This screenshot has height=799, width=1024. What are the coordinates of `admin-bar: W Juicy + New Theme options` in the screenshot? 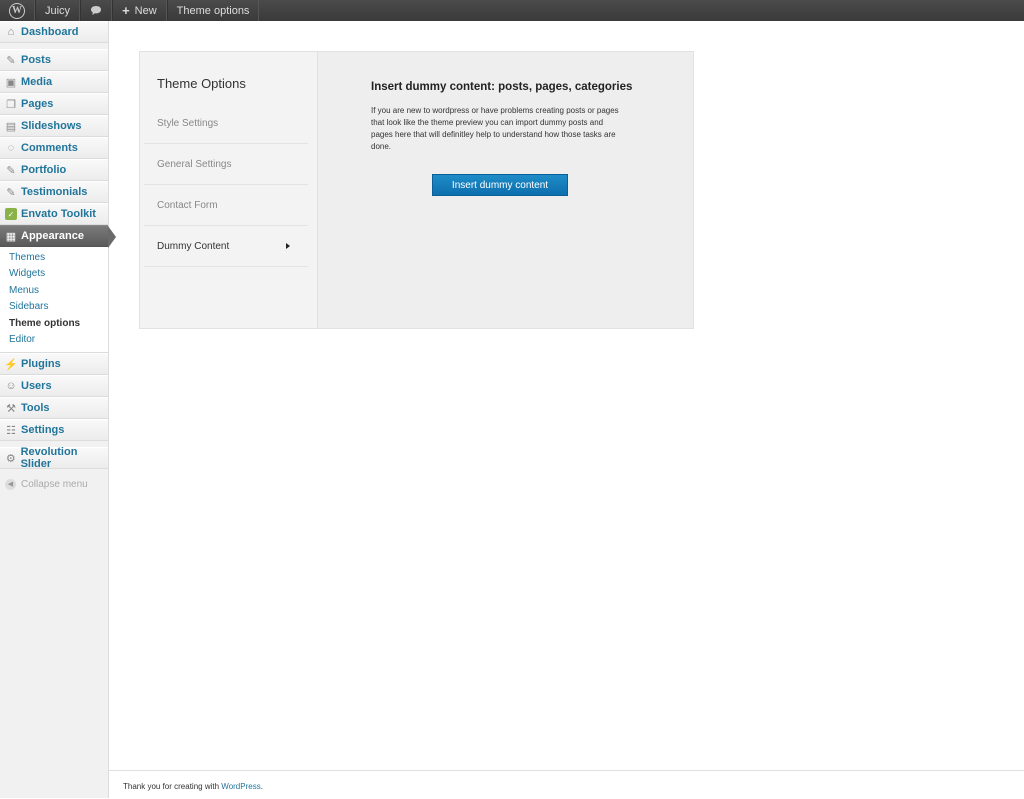 It's located at (512, 10).